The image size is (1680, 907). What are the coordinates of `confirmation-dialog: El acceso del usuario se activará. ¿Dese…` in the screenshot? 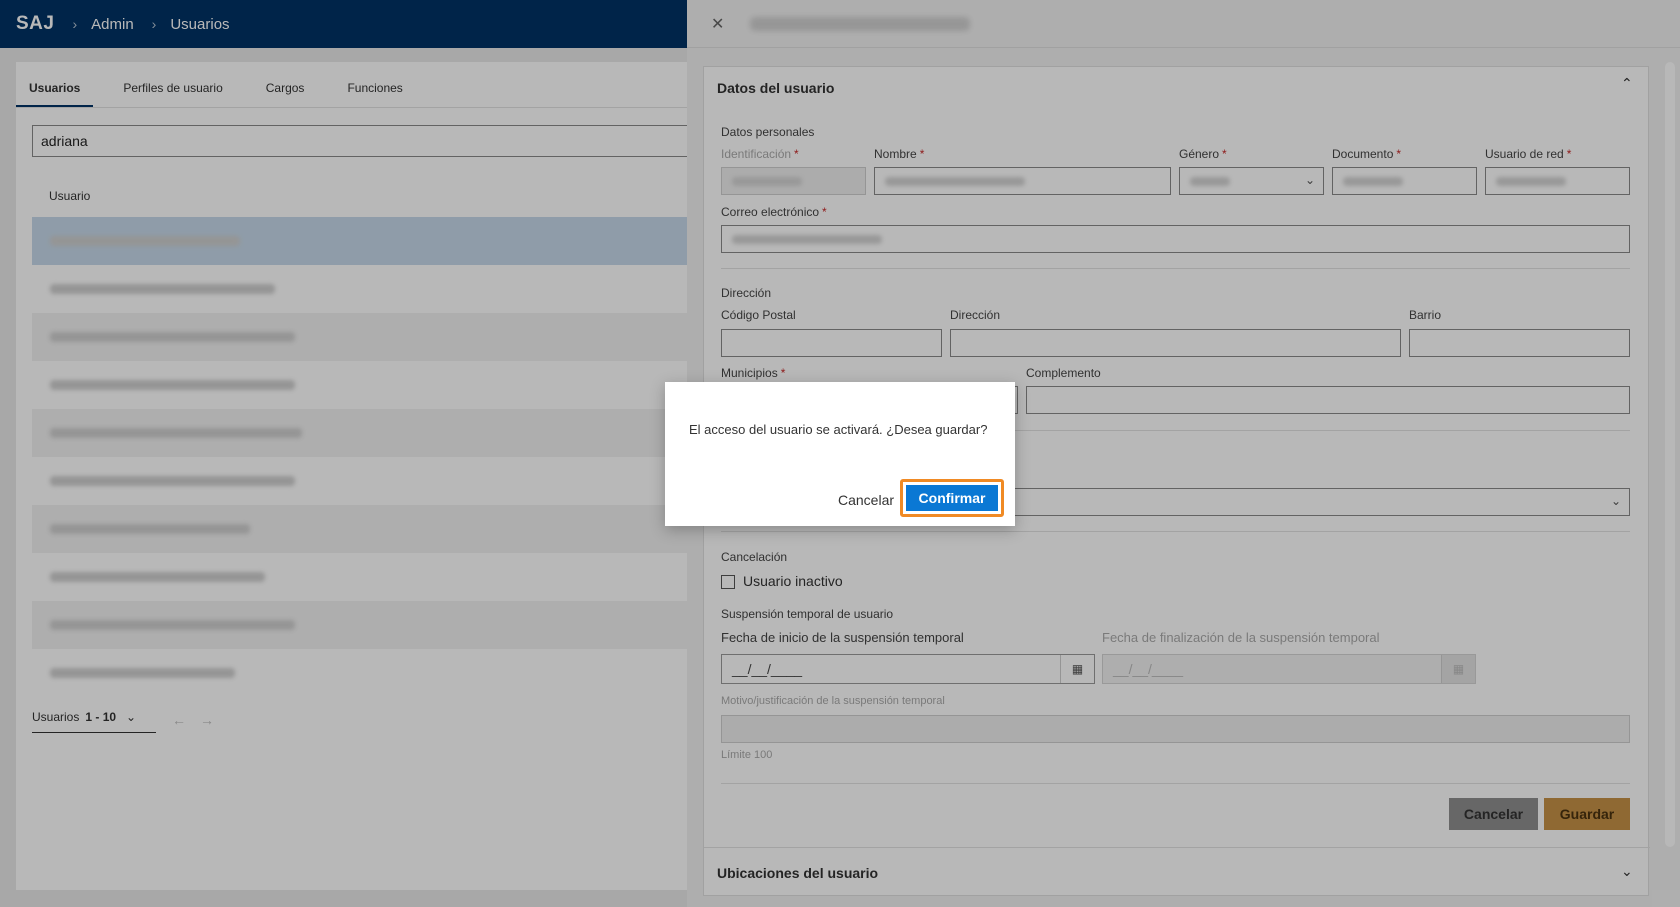 It's located at (840, 454).